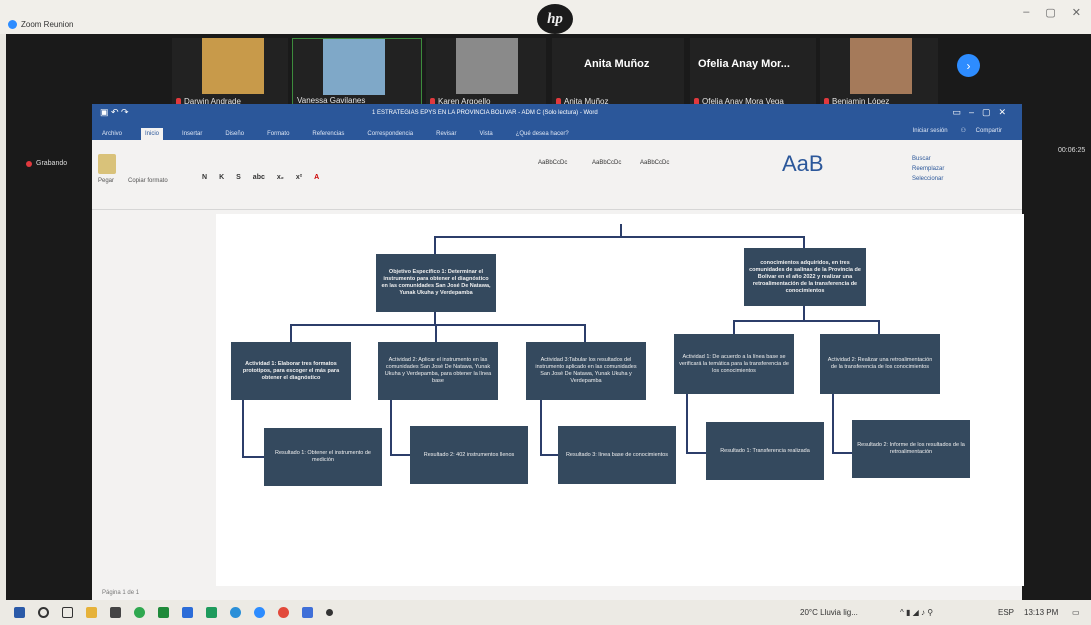 The height and width of the screenshot is (625, 1091). Describe the element at coordinates (115, 612) in the screenshot. I see `store-icon` at that location.